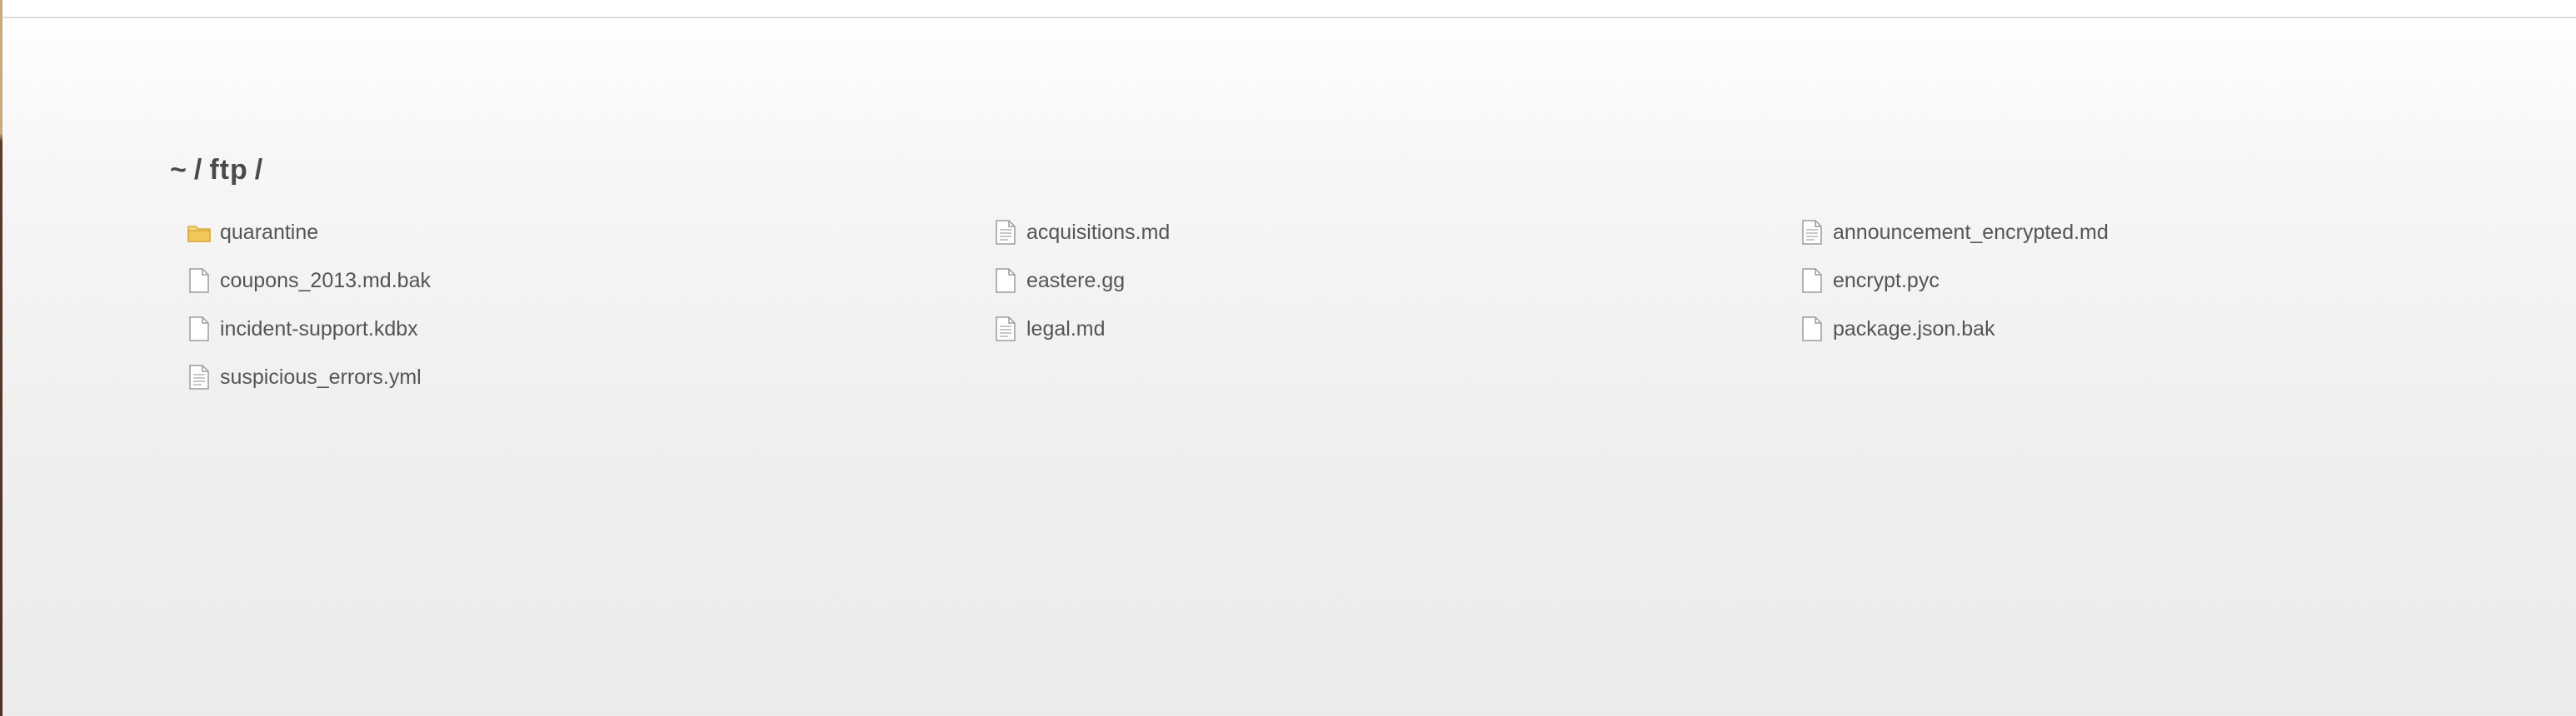 The height and width of the screenshot is (716, 2576). Describe the element at coordinates (1914, 328) in the screenshot. I see `file-name: package.json.bak` at that location.